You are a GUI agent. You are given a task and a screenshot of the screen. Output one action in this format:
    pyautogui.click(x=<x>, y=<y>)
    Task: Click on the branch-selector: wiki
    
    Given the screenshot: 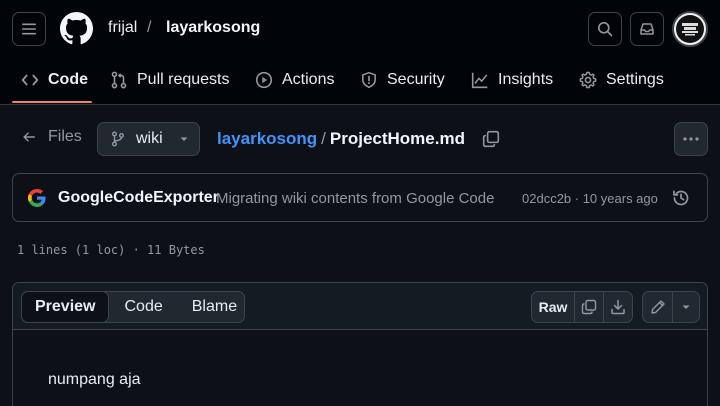 What is the action you would take?
    pyautogui.click(x=148, y=139)
    